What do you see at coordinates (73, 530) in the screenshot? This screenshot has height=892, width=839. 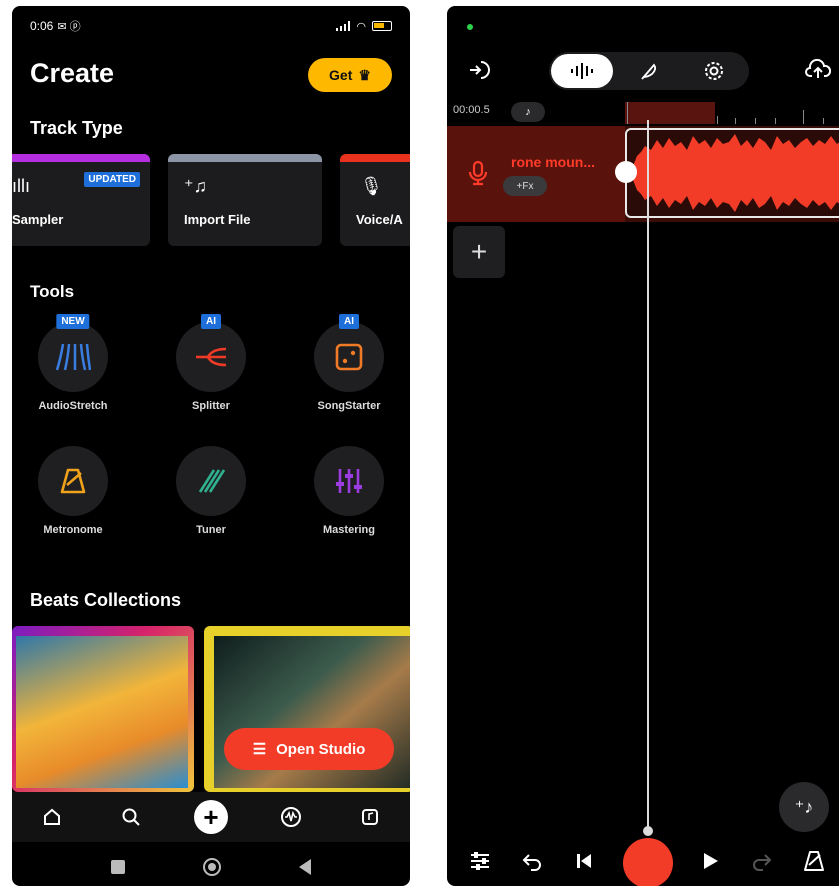 I see `tool-label: Metronome` at bounding box center [73, 530].